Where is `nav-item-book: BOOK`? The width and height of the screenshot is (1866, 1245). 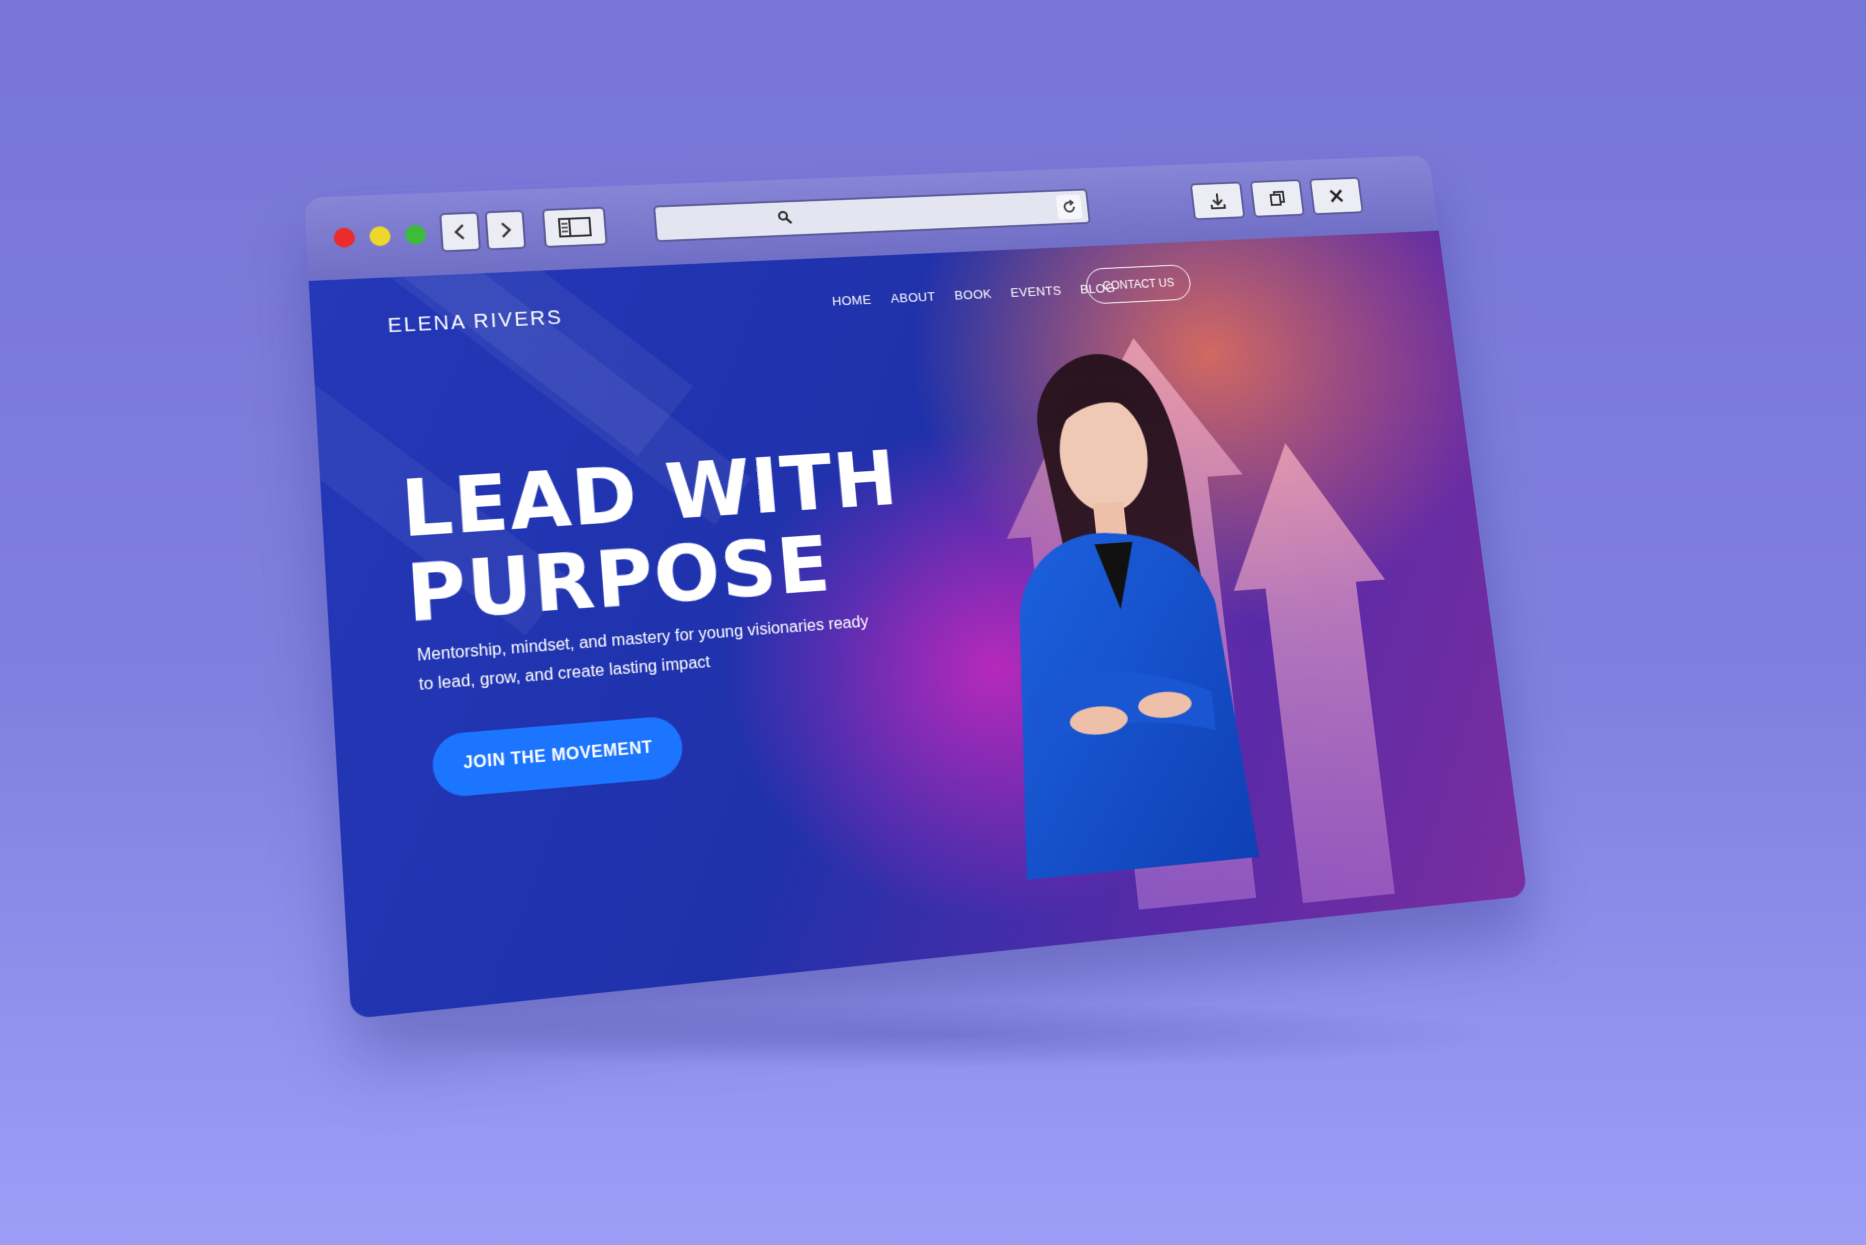
nav-item-book: BOOK is located at coordinates (973, 295).